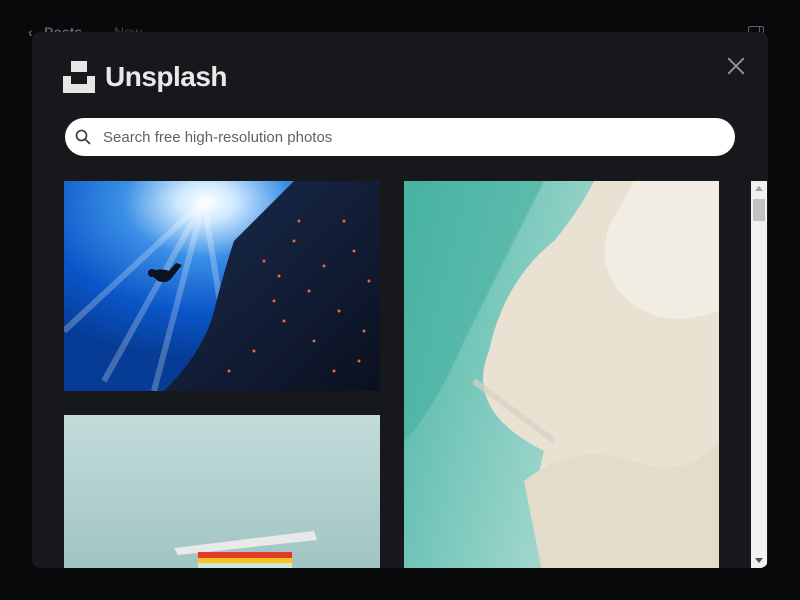  Describe the element at coordinates (418, 137) in the screenshot. I see `search-input` at that location.